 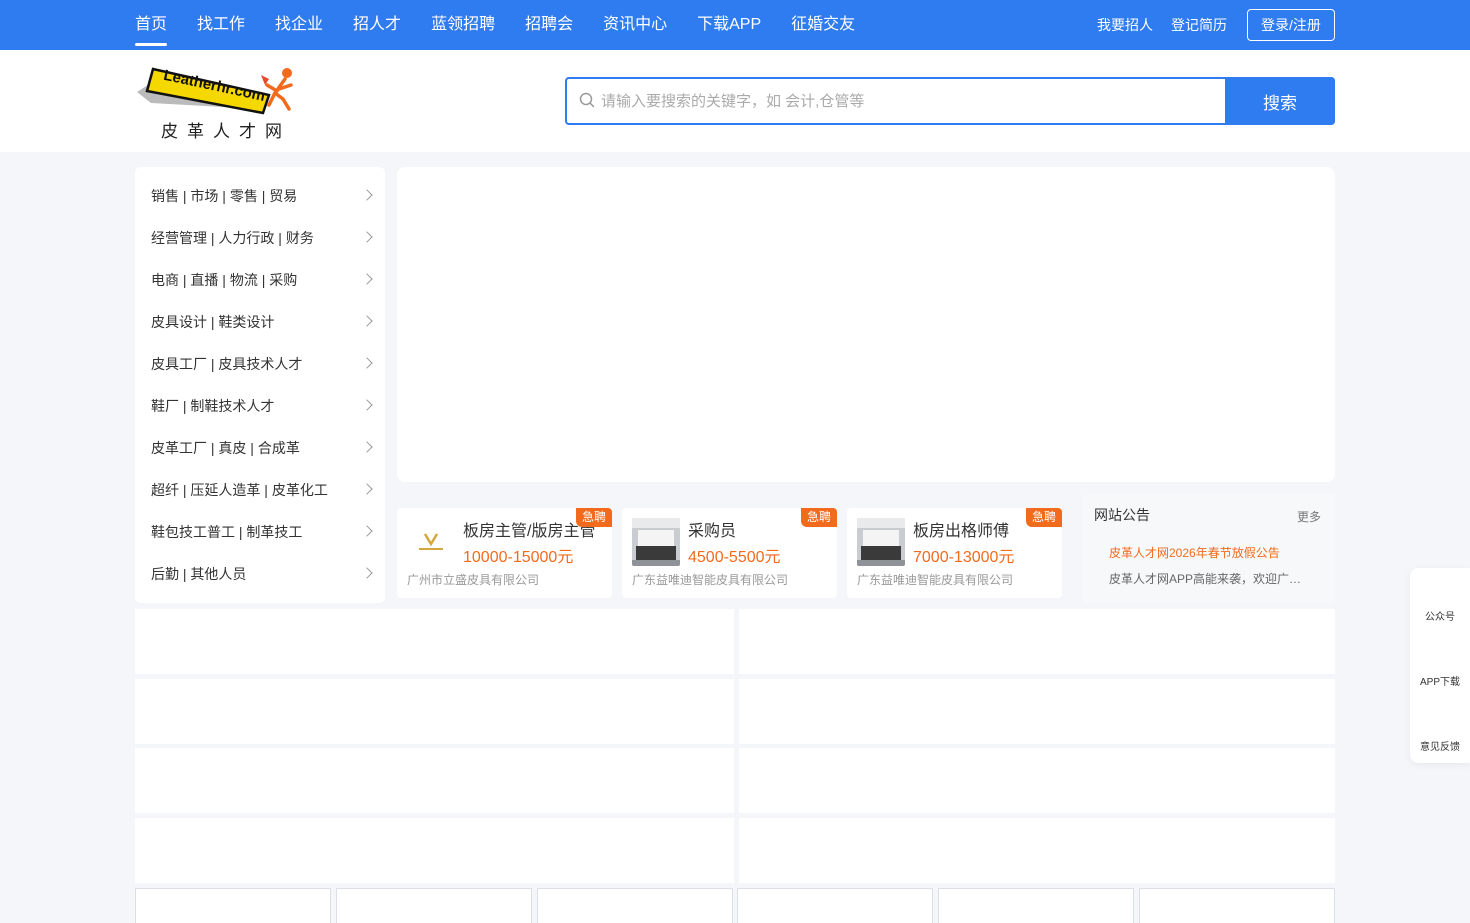 I want to click on job-salary: 4500-5500元, so click(x=734, y=557).